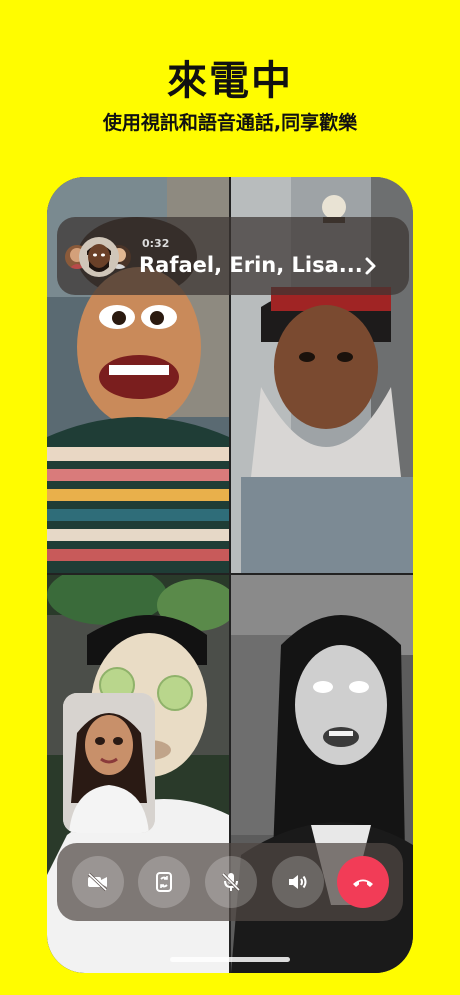 This screenshot has width=460, height=995. I want to click on self-view-pip, so click(109, 763).